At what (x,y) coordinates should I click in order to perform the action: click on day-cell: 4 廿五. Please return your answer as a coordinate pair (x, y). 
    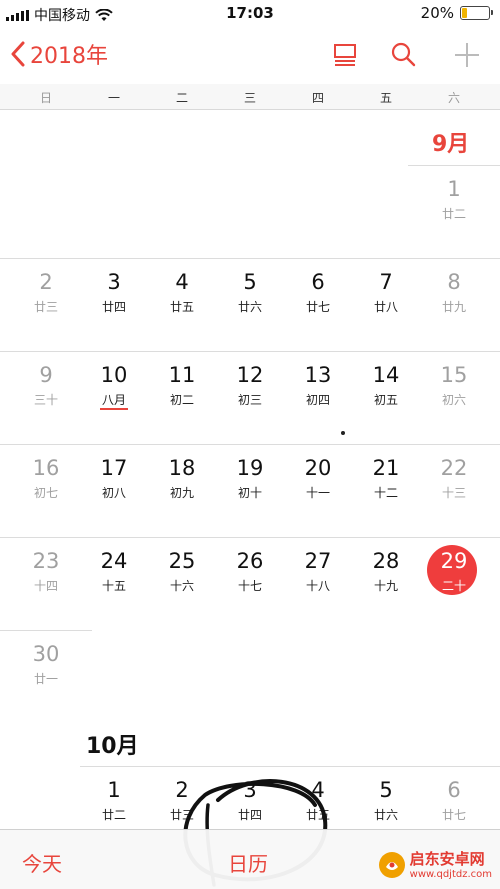
    Looking at the image, I should click on (182, 304).